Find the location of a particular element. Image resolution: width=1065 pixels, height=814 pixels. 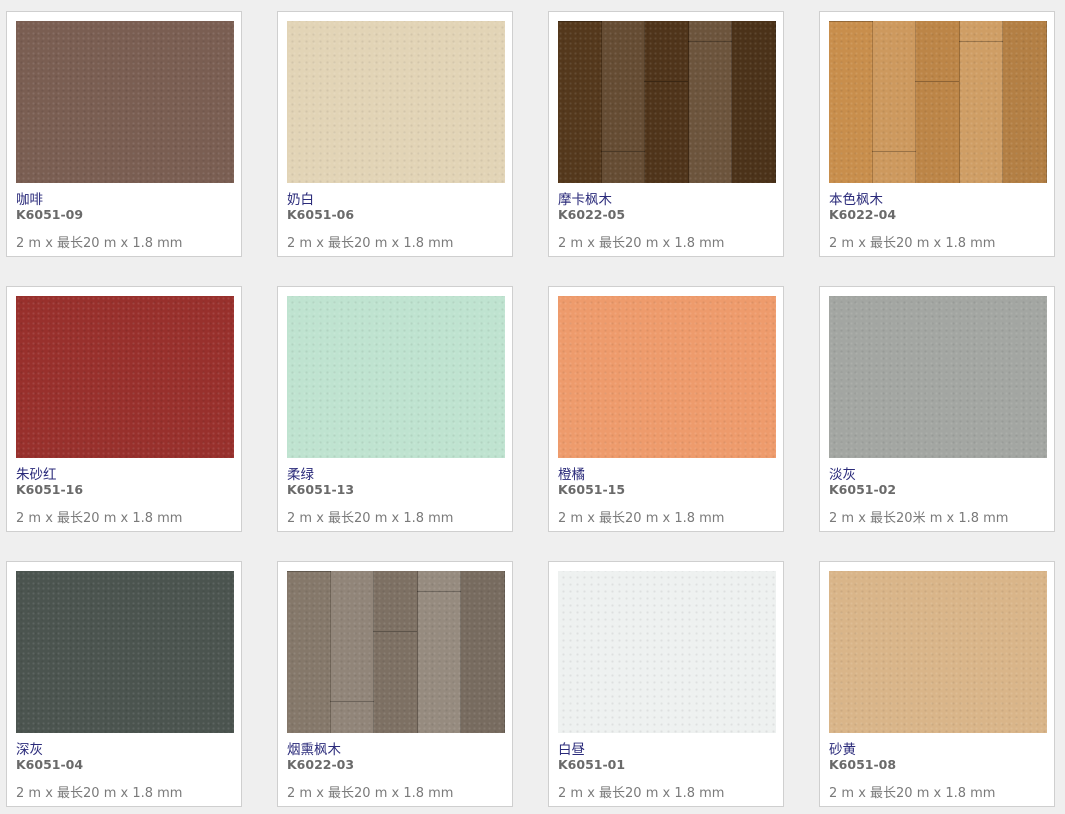

product-name: 朱砂红 is located at coordinates (36, 473).